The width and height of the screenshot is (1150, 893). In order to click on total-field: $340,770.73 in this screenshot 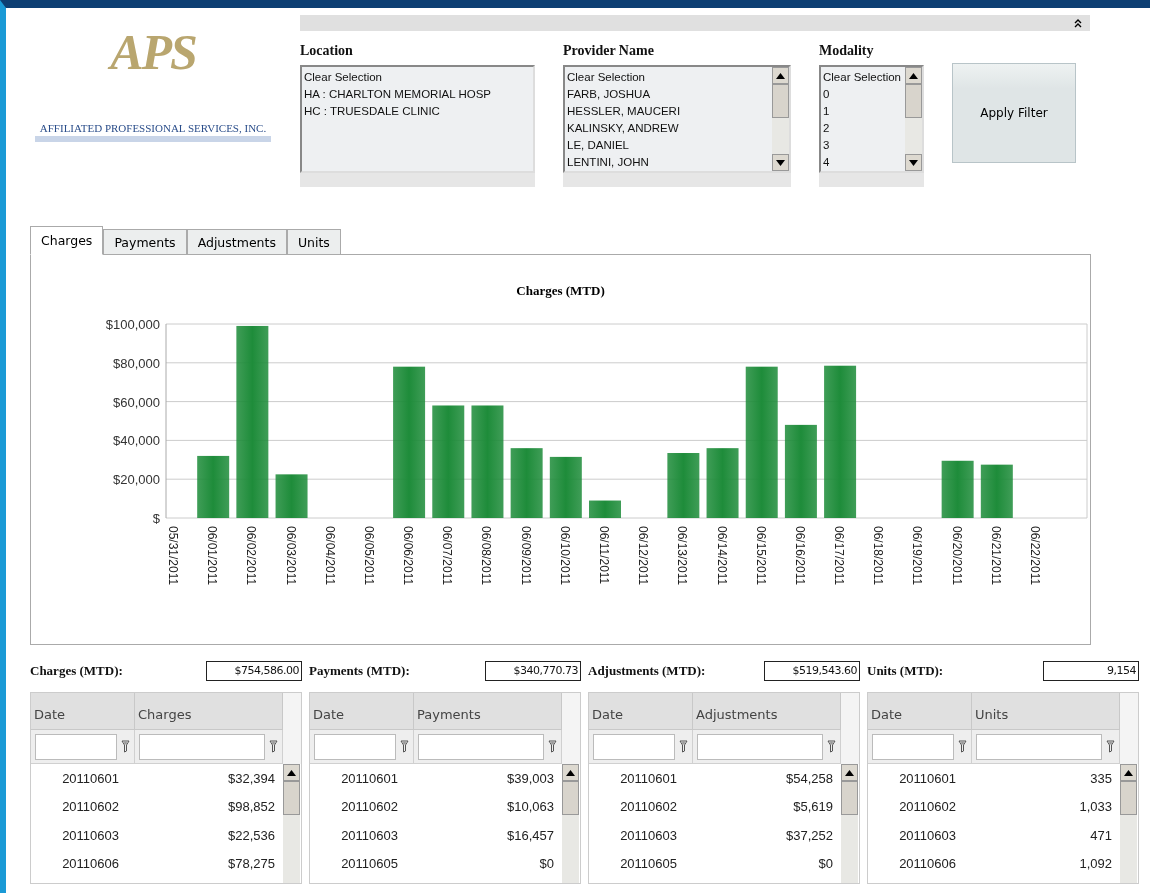, I will do `click(533, 671)`.